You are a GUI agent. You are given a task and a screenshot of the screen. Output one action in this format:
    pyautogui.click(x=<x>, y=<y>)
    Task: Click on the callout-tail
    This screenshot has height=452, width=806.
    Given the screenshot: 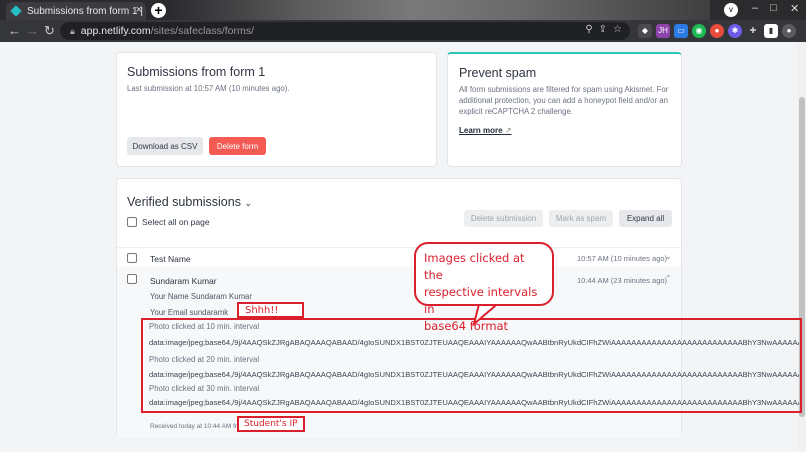 What is the action you would take?
    pyautogui.click(x=488, y=313)
    